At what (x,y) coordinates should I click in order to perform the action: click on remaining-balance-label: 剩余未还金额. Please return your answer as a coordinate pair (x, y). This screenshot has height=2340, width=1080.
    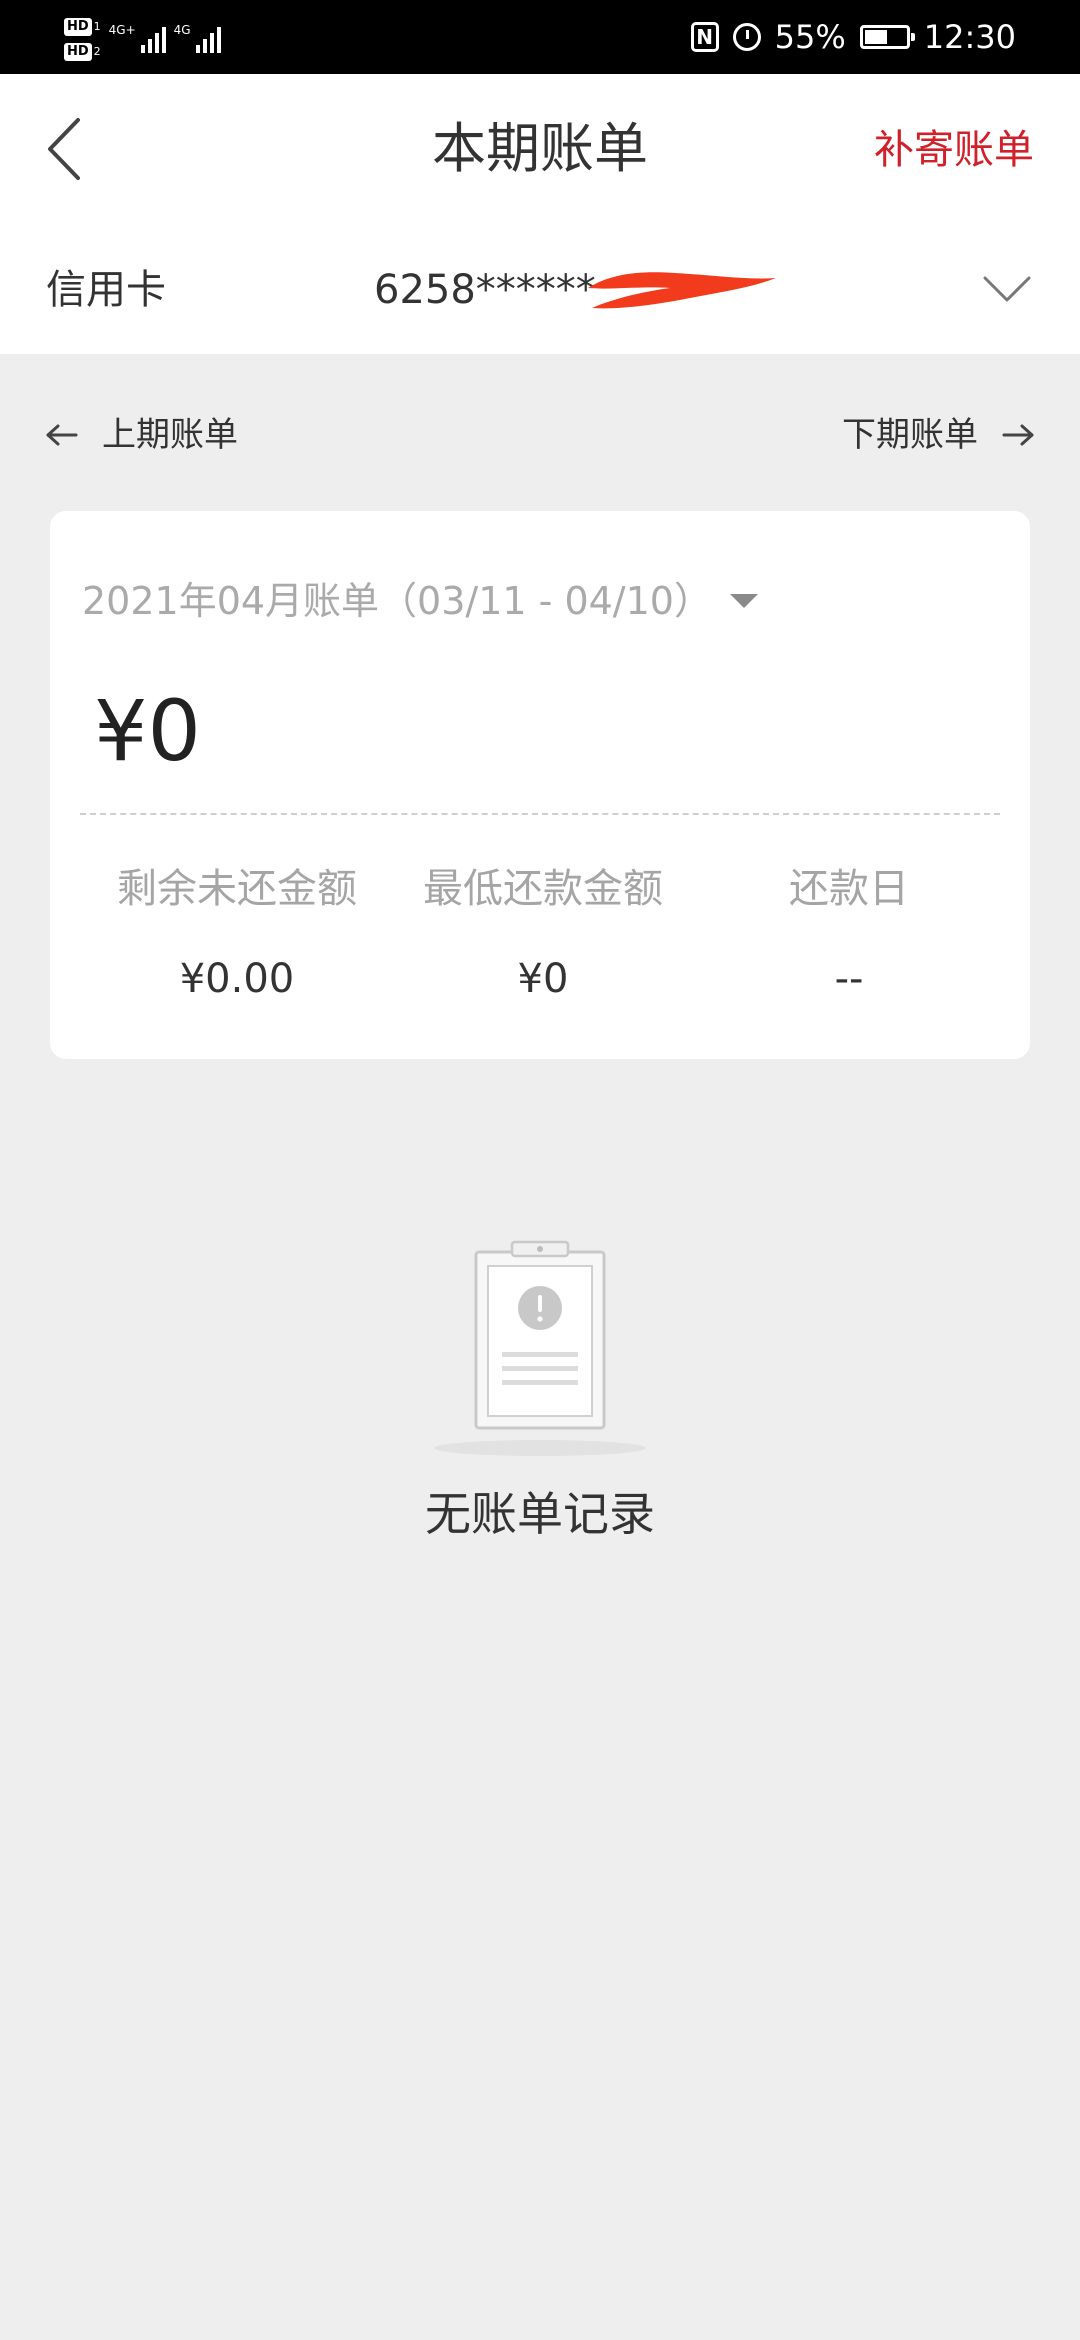
    Looking at the image, I should click on (237, 889).